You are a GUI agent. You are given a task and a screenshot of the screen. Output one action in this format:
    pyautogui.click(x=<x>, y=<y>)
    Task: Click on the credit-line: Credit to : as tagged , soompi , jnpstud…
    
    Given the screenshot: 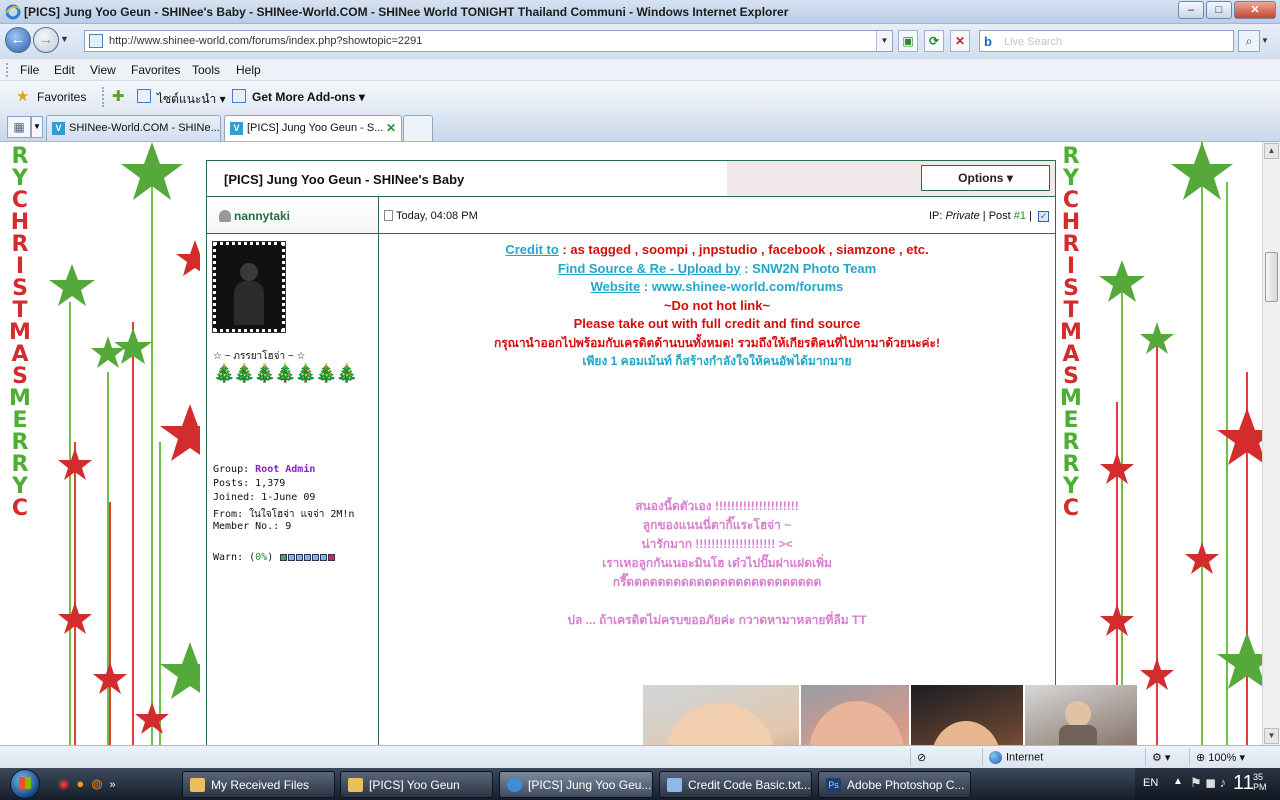 What is the action you would take?
    pyautogui.click(x=717, y=250)
    